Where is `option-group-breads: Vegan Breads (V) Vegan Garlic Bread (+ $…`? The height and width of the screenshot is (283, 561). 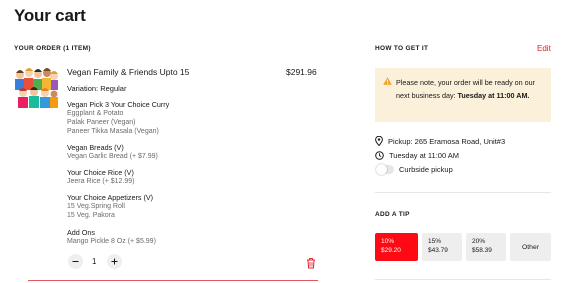 option-group-breads: Vegan Breads (V) Vegan Garlic Bread (+ $… is located at coordinates (112, 152).